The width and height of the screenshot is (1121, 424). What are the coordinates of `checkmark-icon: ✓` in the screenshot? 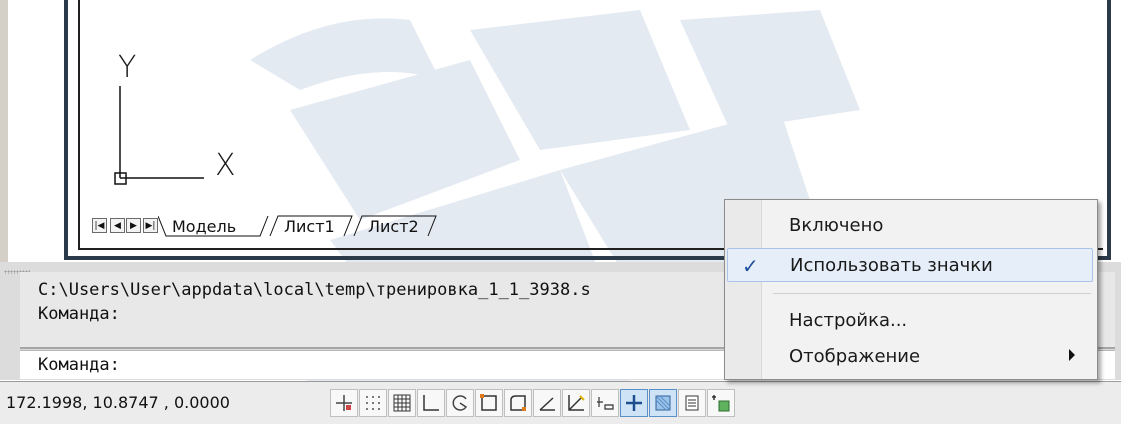 It's located at (750, 266).